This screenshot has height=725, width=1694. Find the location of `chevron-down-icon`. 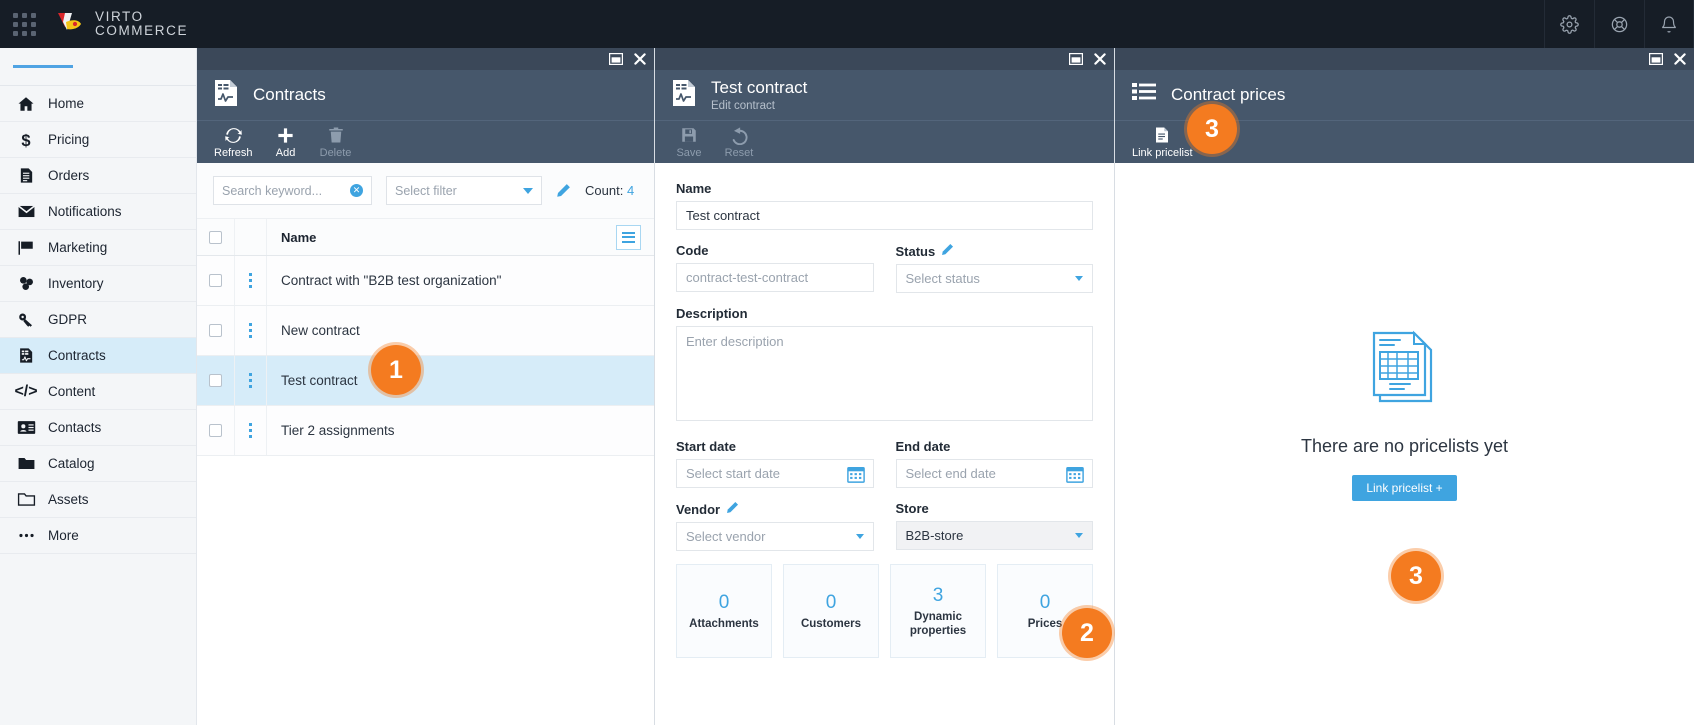

chevron-down-icon is located at coordinates (859, 536).